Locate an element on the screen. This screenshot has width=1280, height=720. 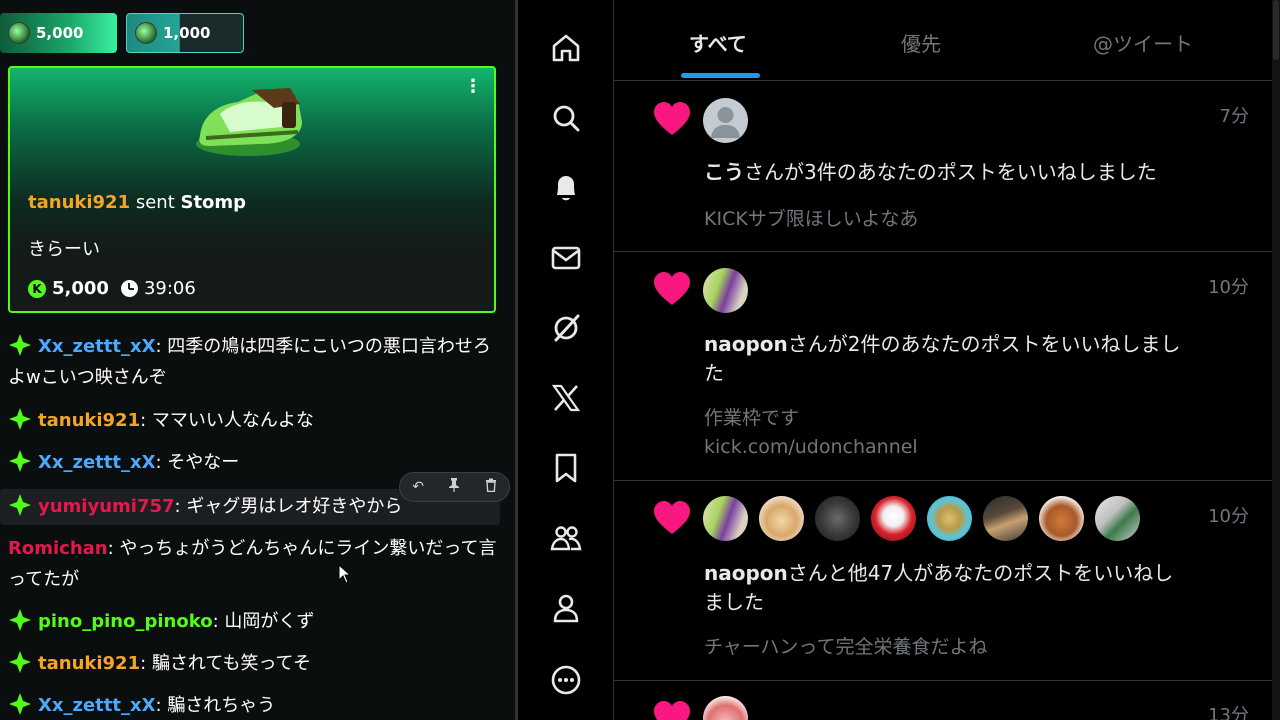
chat-message: Romichan: やっちょがうどんちゃんにライン繋いだって言ってたが is located at coordinates (254, 564).